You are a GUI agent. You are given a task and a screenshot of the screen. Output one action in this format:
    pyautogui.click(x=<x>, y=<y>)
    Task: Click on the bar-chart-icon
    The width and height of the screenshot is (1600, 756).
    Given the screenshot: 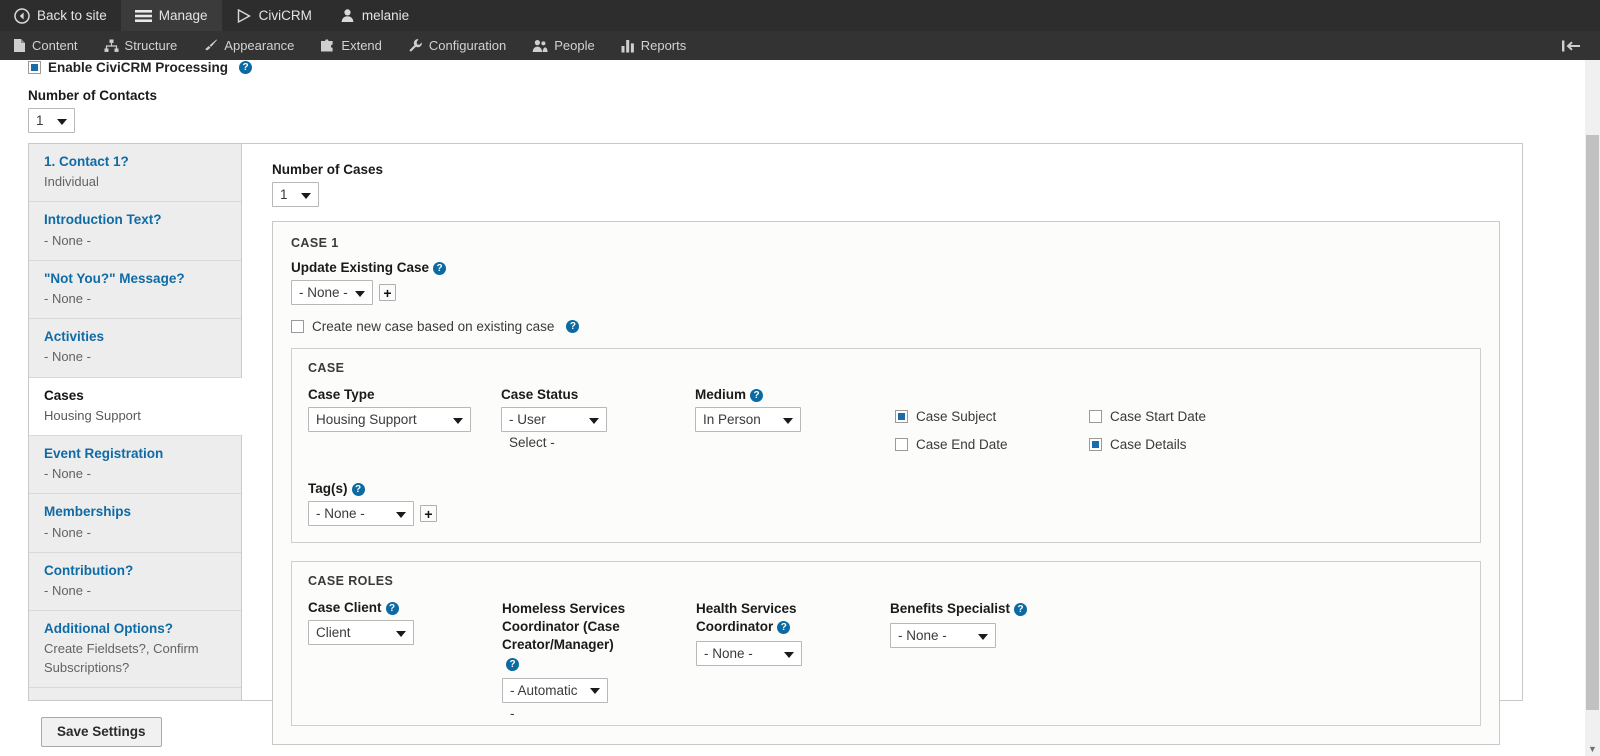 What is the action you would take?
    pyautogui.click(x=628, y=46)
    